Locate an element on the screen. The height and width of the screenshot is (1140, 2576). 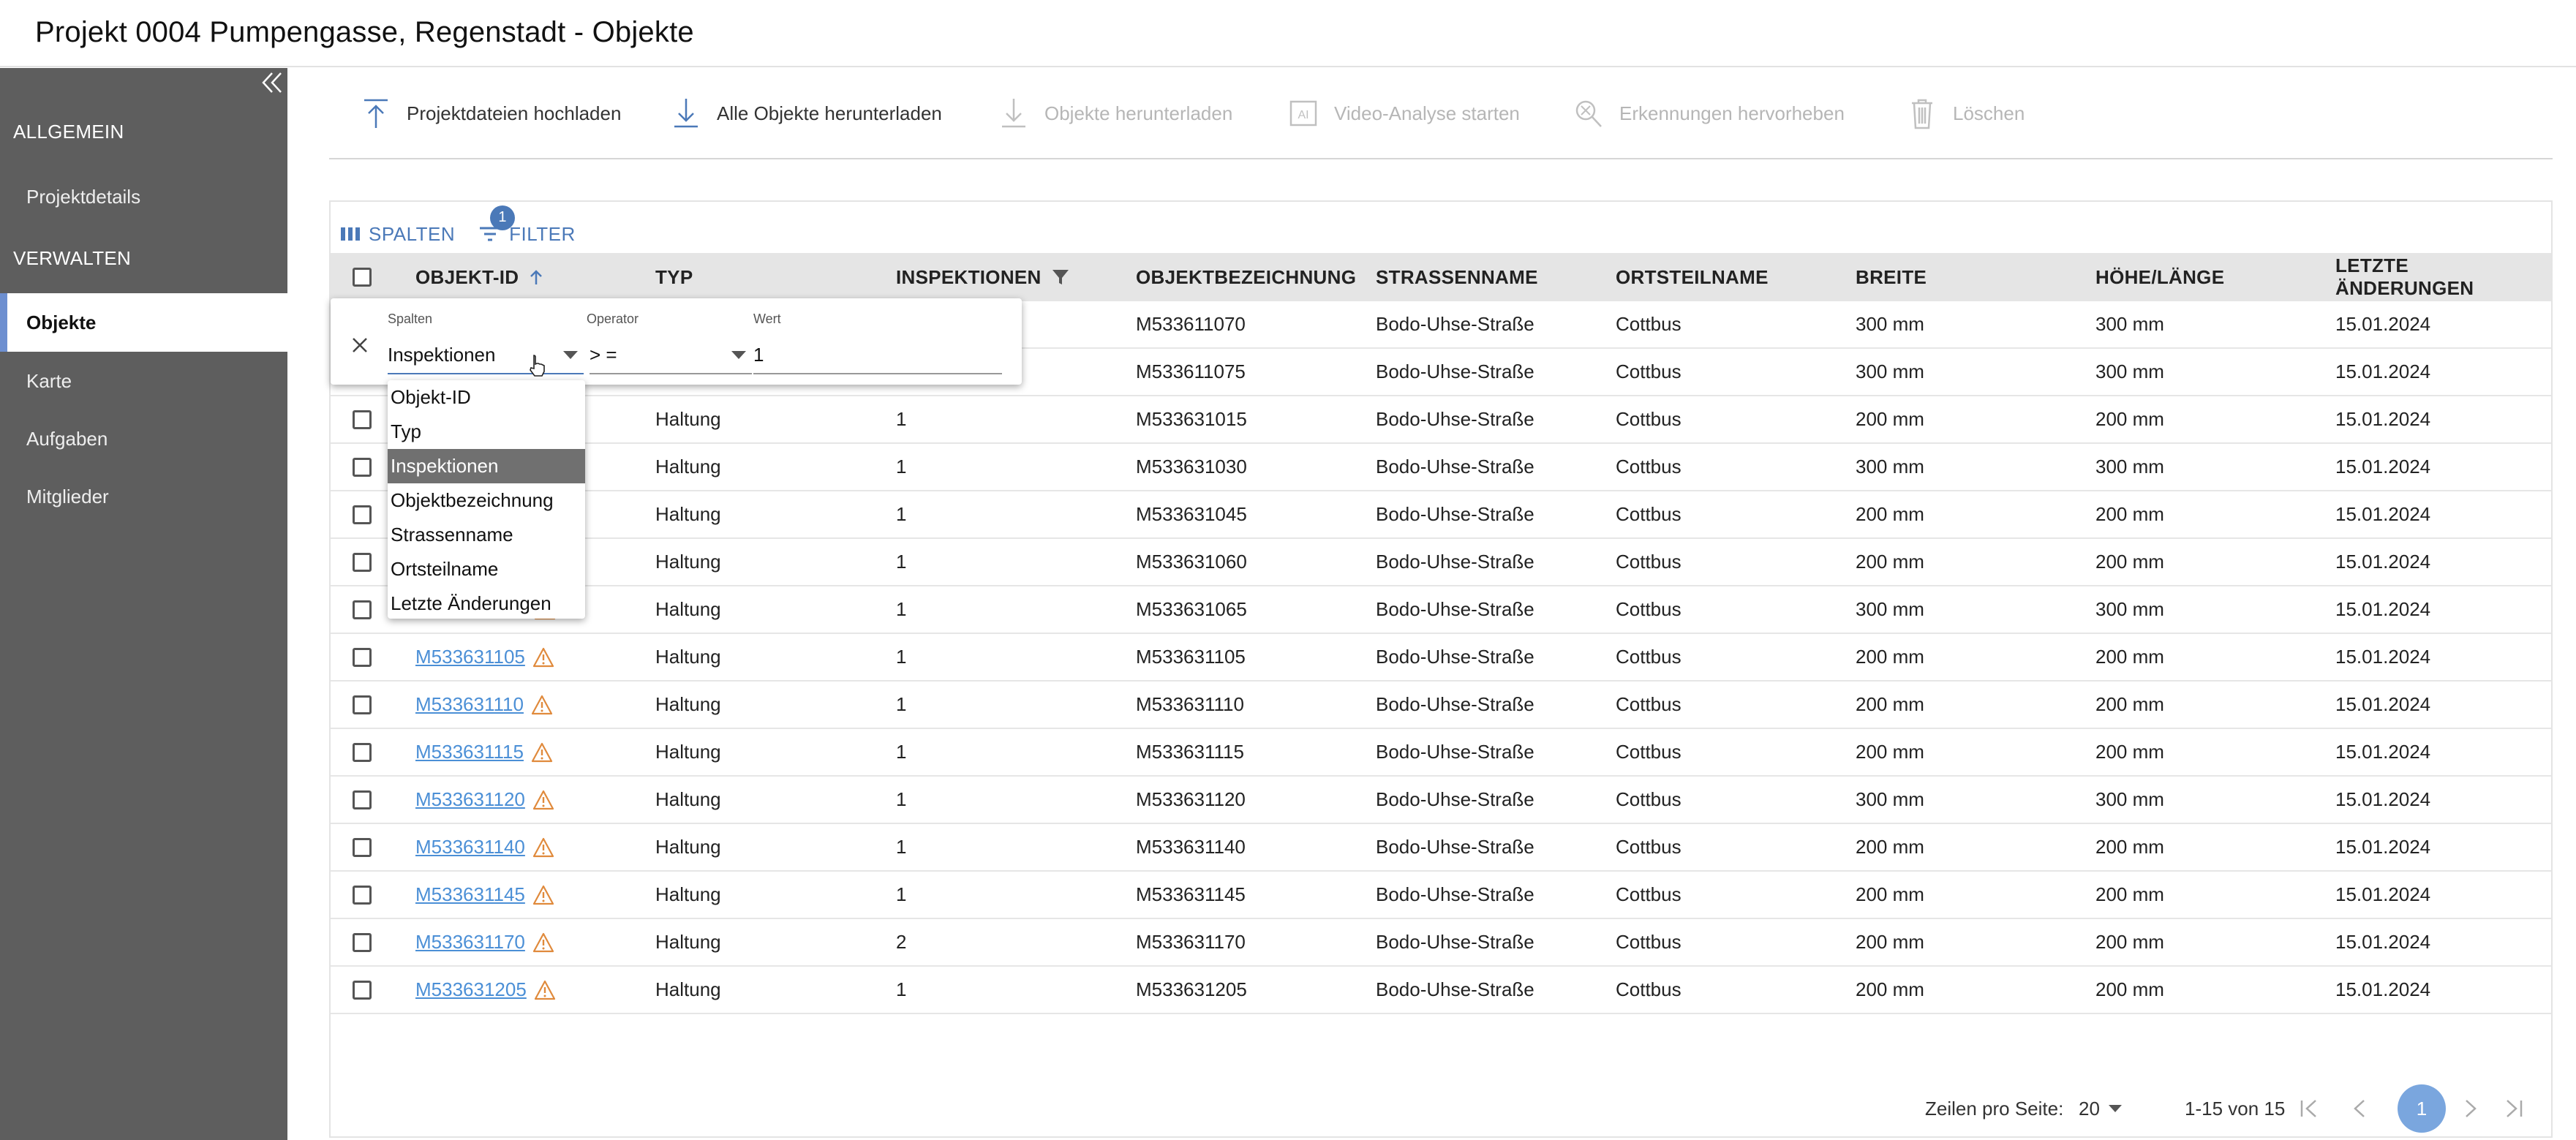
sidebar-item-objekte: Objekte is located at coordinates (143, 322).